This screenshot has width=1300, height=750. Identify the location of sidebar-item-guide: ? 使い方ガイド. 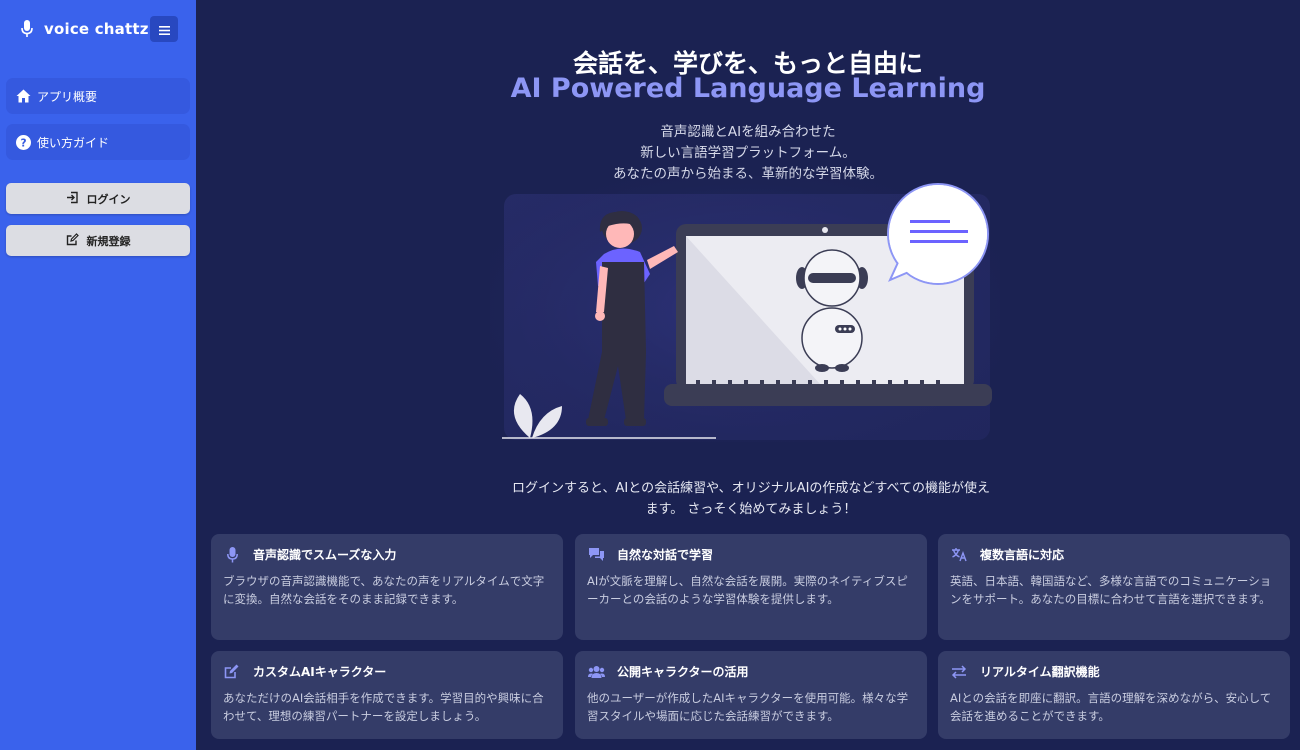
(98, 142).